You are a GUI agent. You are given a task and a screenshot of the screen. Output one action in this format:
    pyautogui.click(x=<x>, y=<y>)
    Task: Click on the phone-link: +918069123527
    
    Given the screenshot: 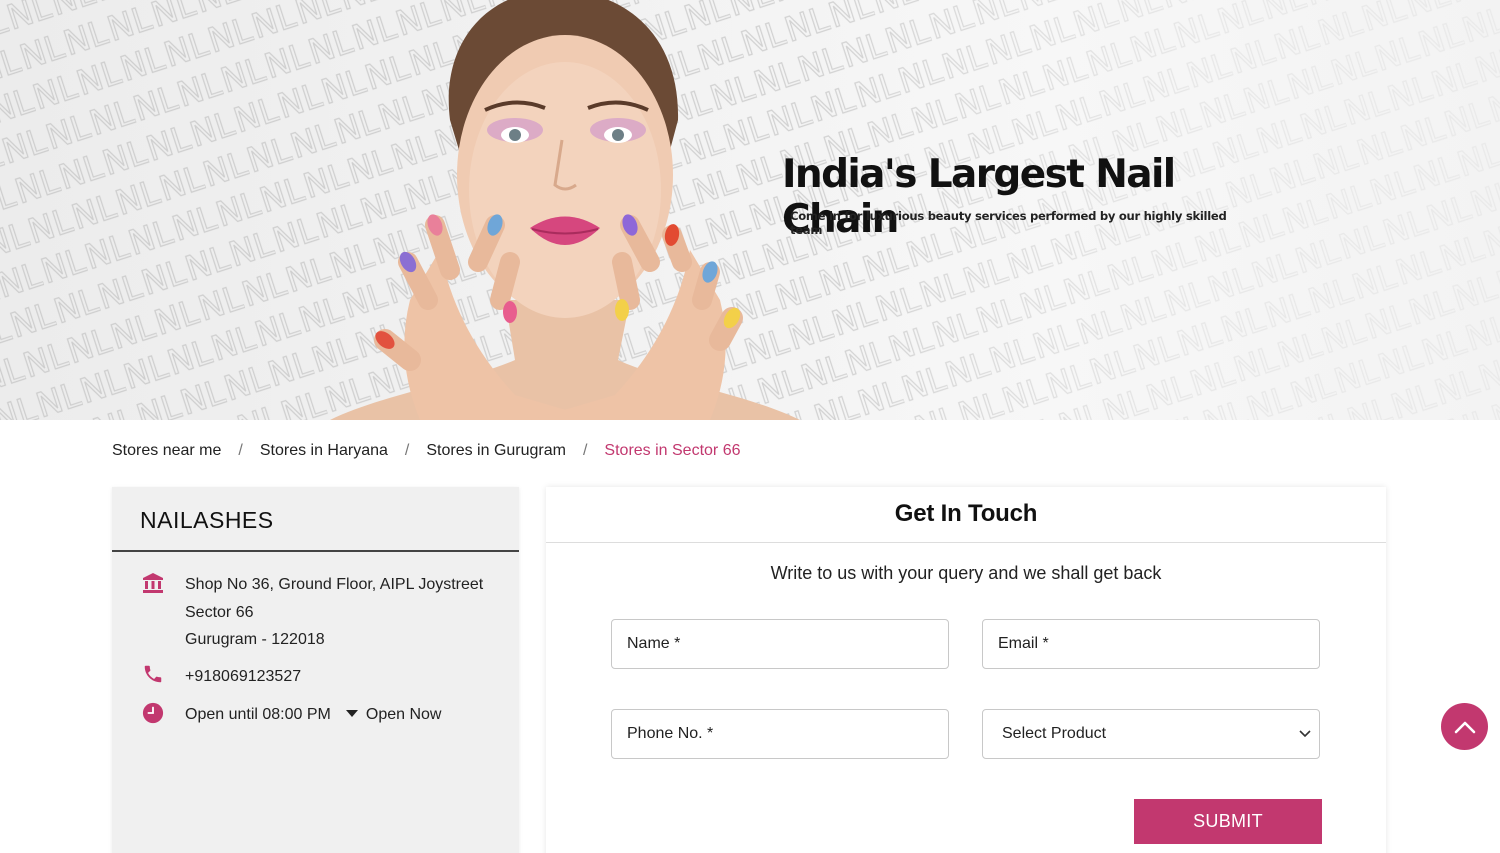 What is the action you would take?
    pyautogui.click(x=243, y=677)
    